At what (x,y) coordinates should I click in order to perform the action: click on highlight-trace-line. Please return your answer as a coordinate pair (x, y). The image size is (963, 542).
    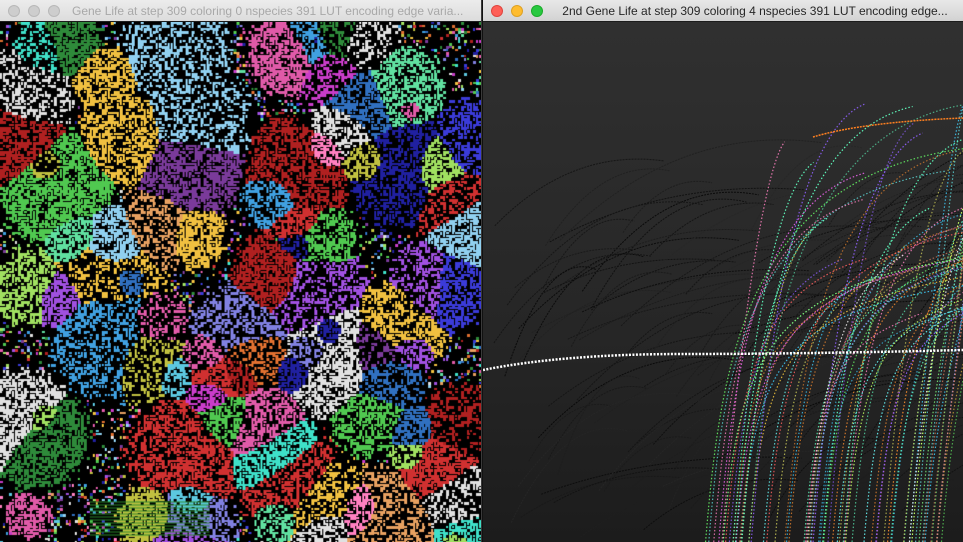
    Looking at the image, I should click on (723, 360).